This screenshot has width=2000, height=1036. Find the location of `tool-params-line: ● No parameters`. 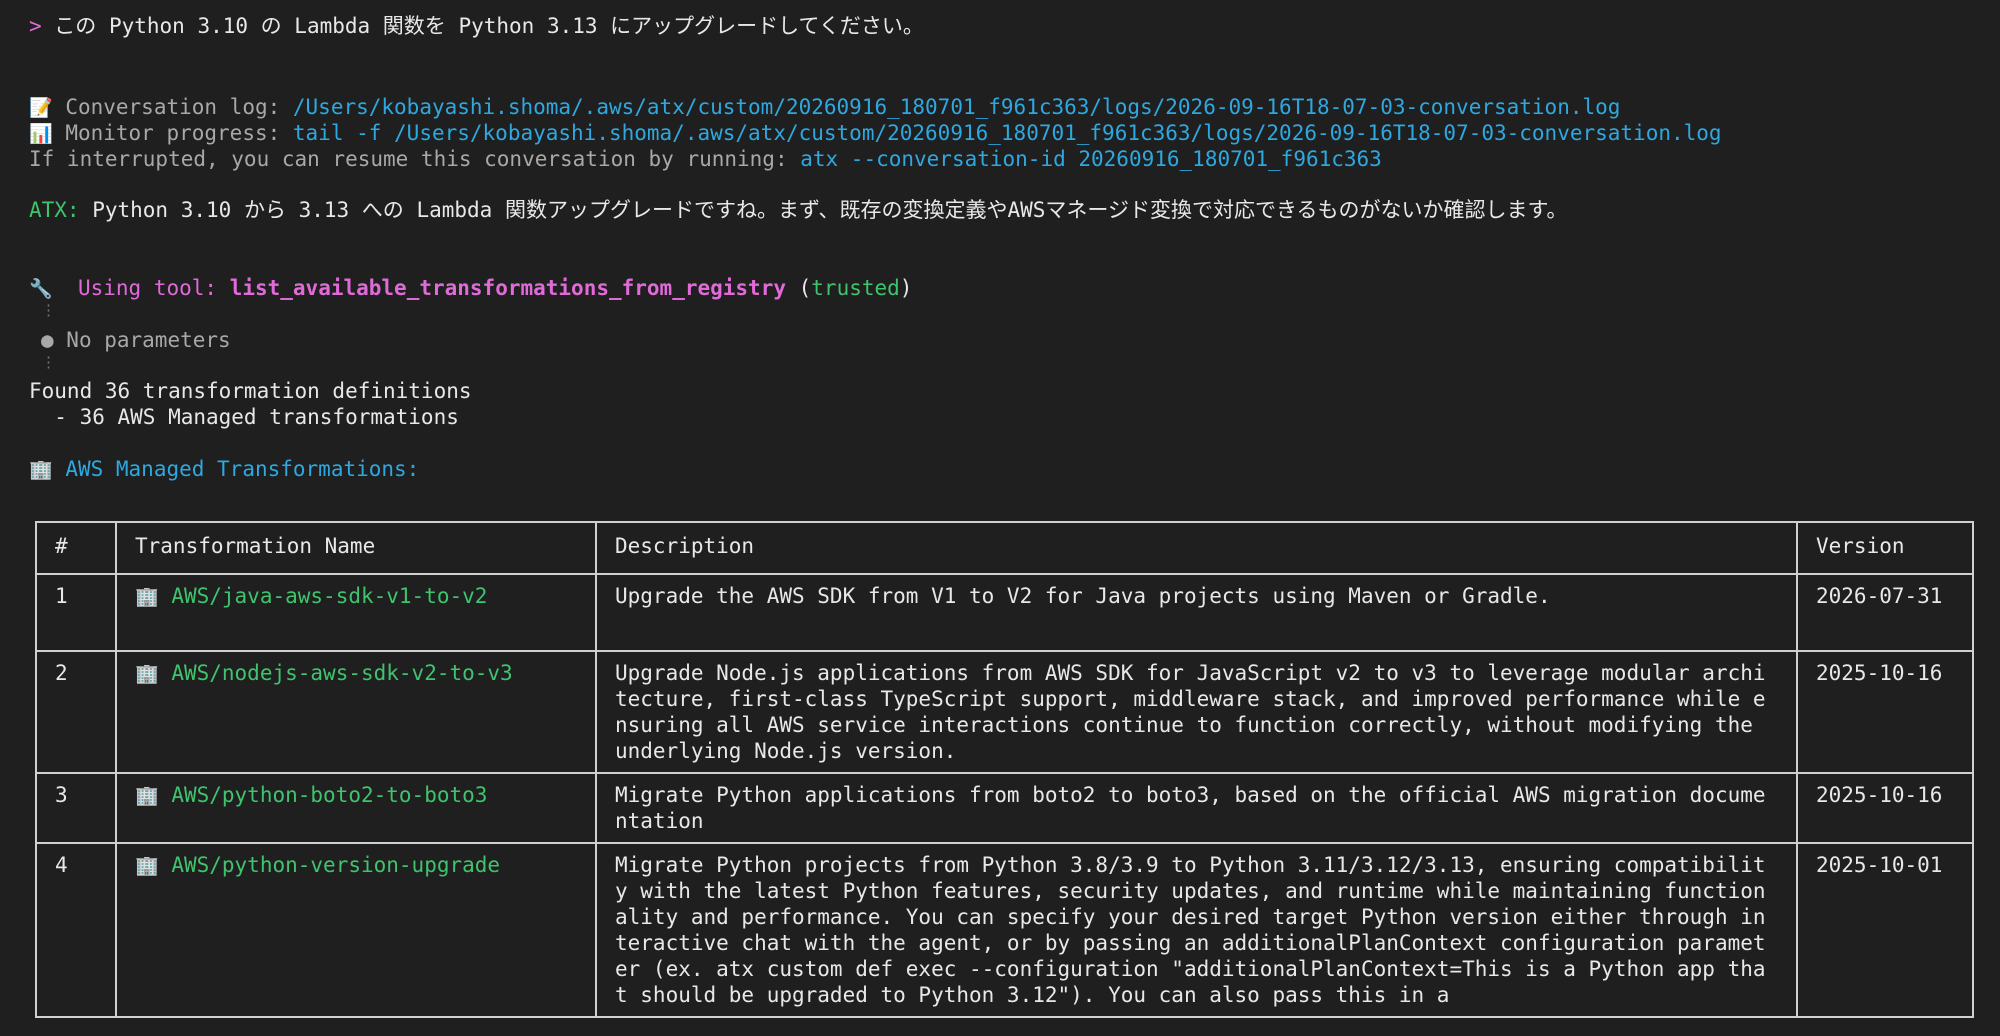

tool-params-line: ● No parameters is located at coordinates (136, 340).